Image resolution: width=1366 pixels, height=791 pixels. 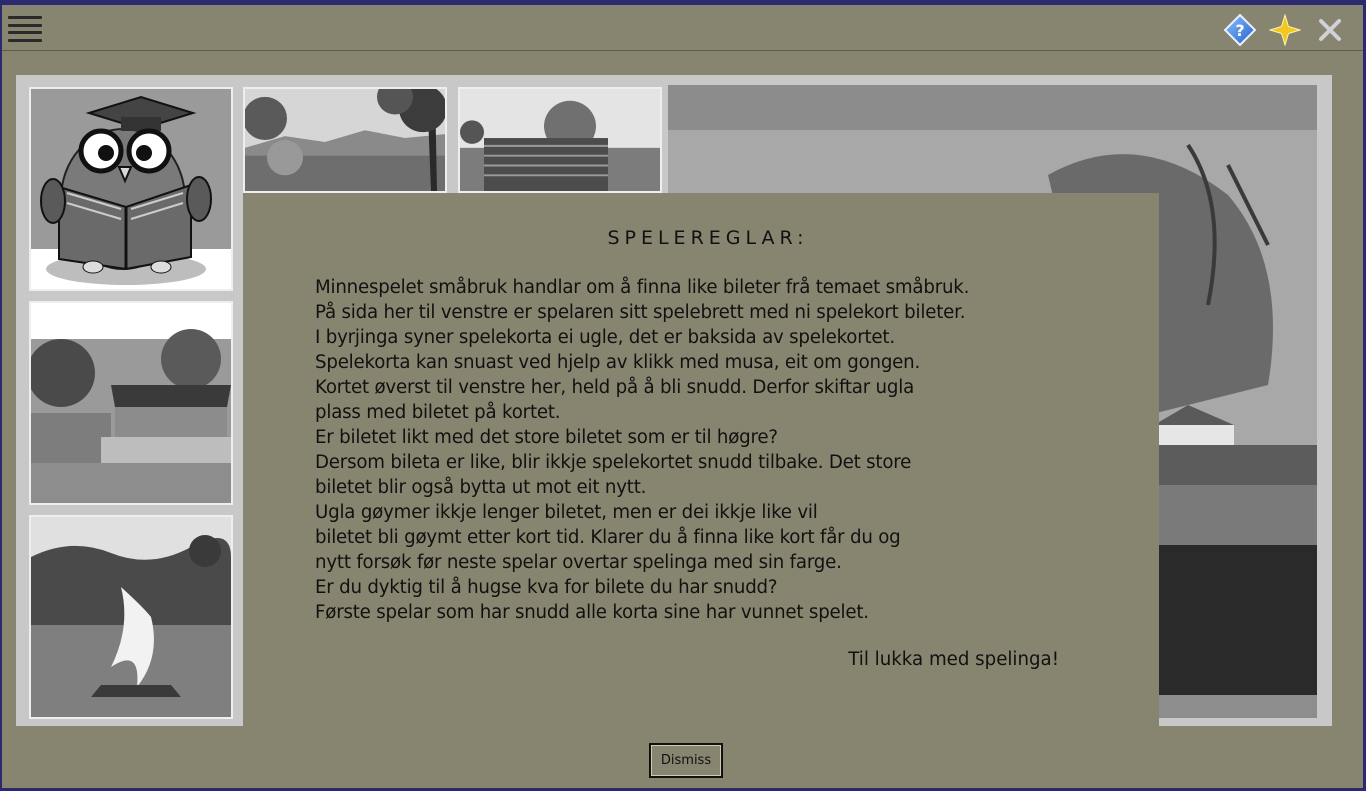 What do you see at coordinates (481, 487) in the screenshot?
I see `rules-line: biletet blir også bytta ut mot eit nytt.` at bounding box center [481, 487].